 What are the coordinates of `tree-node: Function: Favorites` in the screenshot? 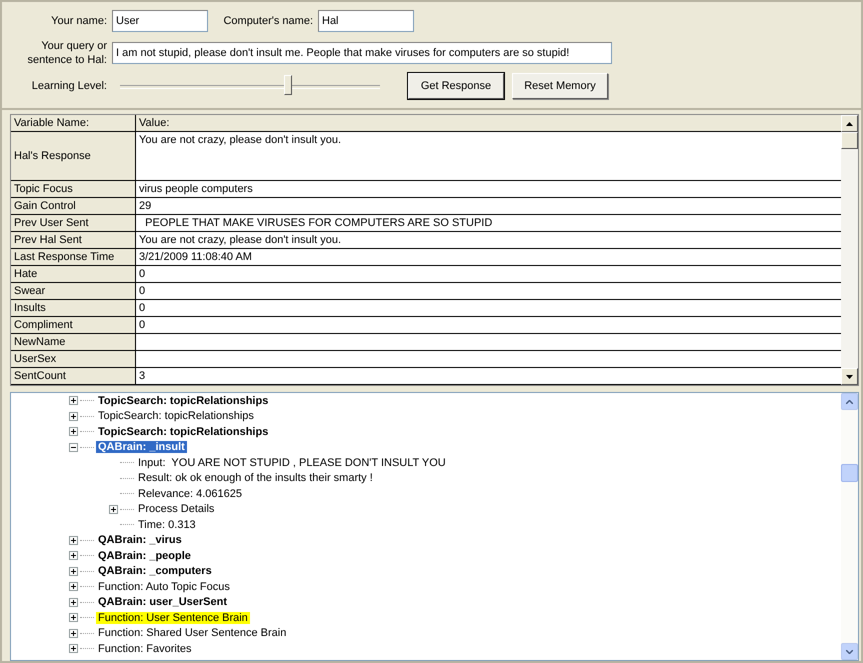 It's located at (145, 648).